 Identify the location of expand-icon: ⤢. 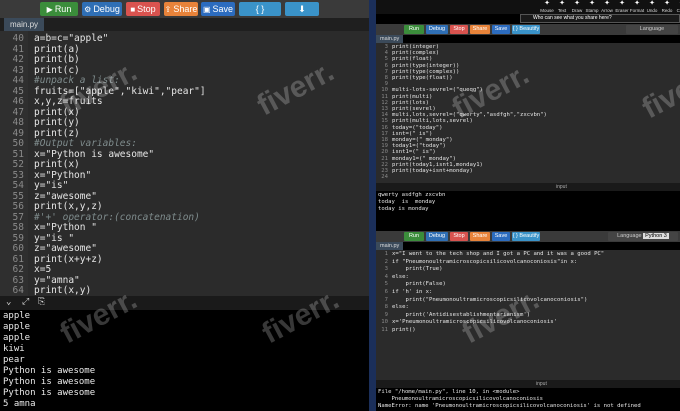
(25, 302).